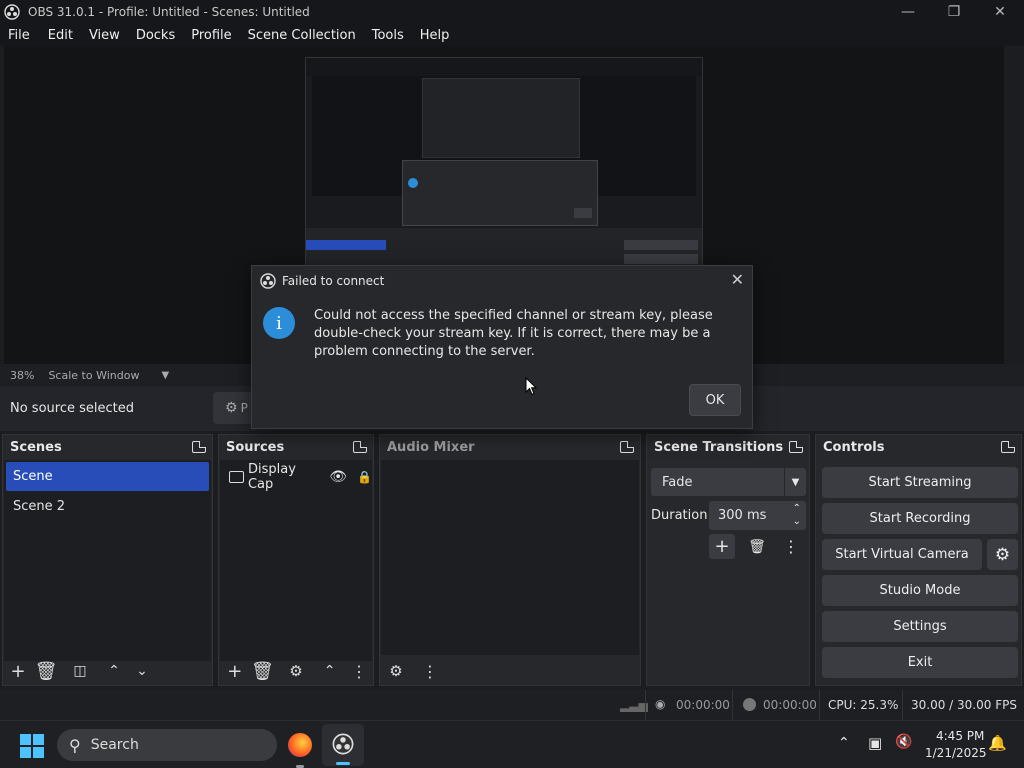 Image resolution: width=1024 pixels, height=768 pixels. What do you see at coordinates (36, 447) in the screenshot?
I see `scenes-title: Scenes` at bounding box center [36, 447].